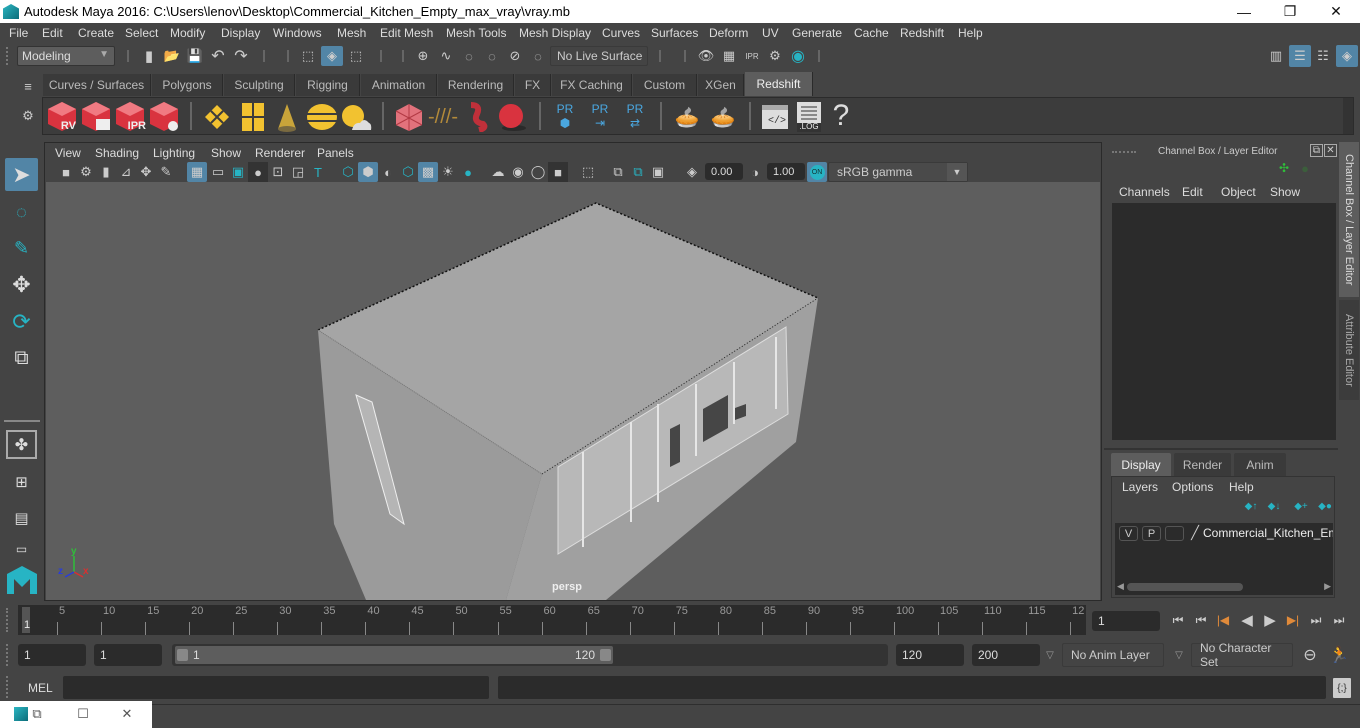  What do you see at coordinates (278, 172) in the screenshot?
I see `field-chart-icon: ⊡` at bounding box center [278, 172].